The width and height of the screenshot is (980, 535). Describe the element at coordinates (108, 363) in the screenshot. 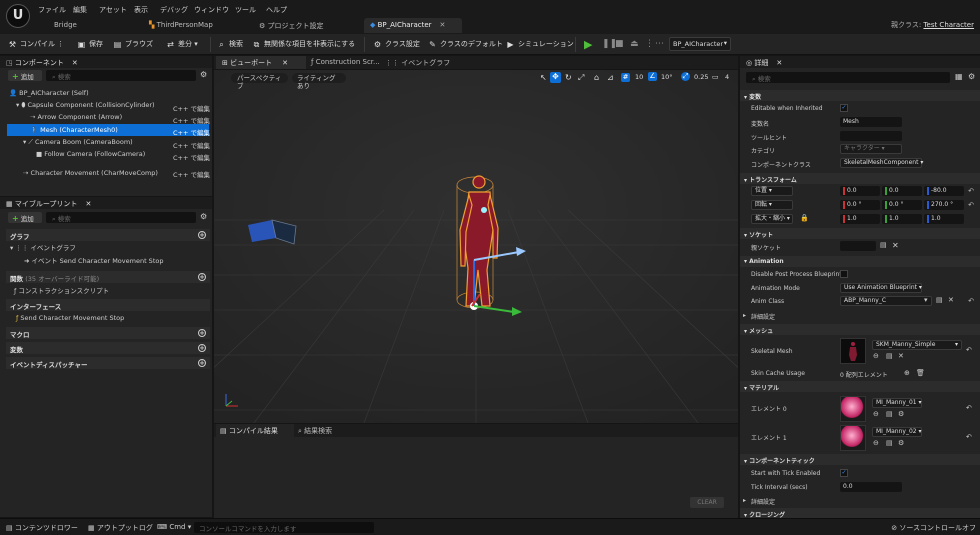

I see `section-event-dispatchers: イベントディスパッチャー +` at that location.